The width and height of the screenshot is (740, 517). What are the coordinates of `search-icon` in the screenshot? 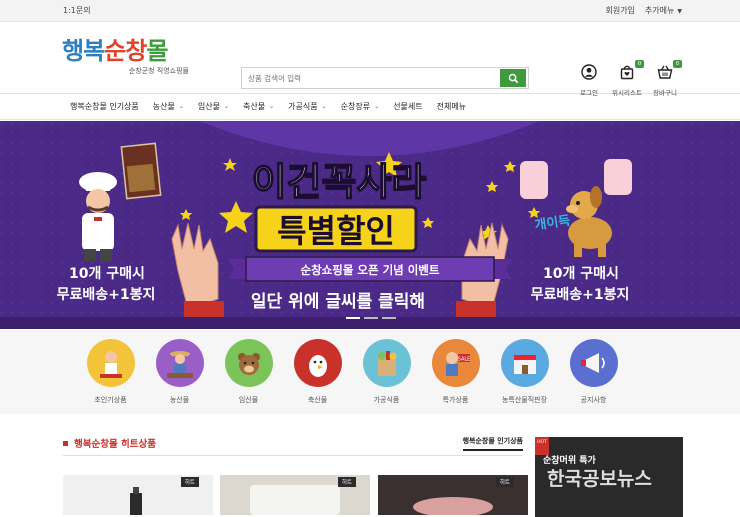 It's located at (513, 78).